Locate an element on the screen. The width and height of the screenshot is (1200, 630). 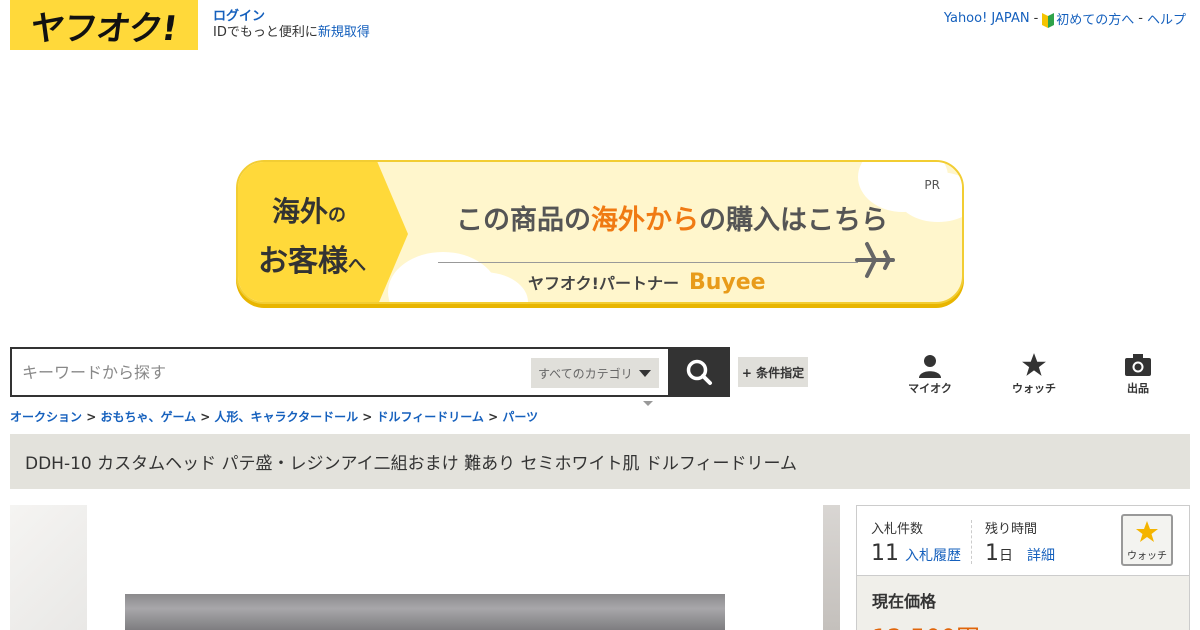
top-nav: Yahoo! JAPAN - 初めての方へ - ヘルプ is located at coordinates (1065, 18).